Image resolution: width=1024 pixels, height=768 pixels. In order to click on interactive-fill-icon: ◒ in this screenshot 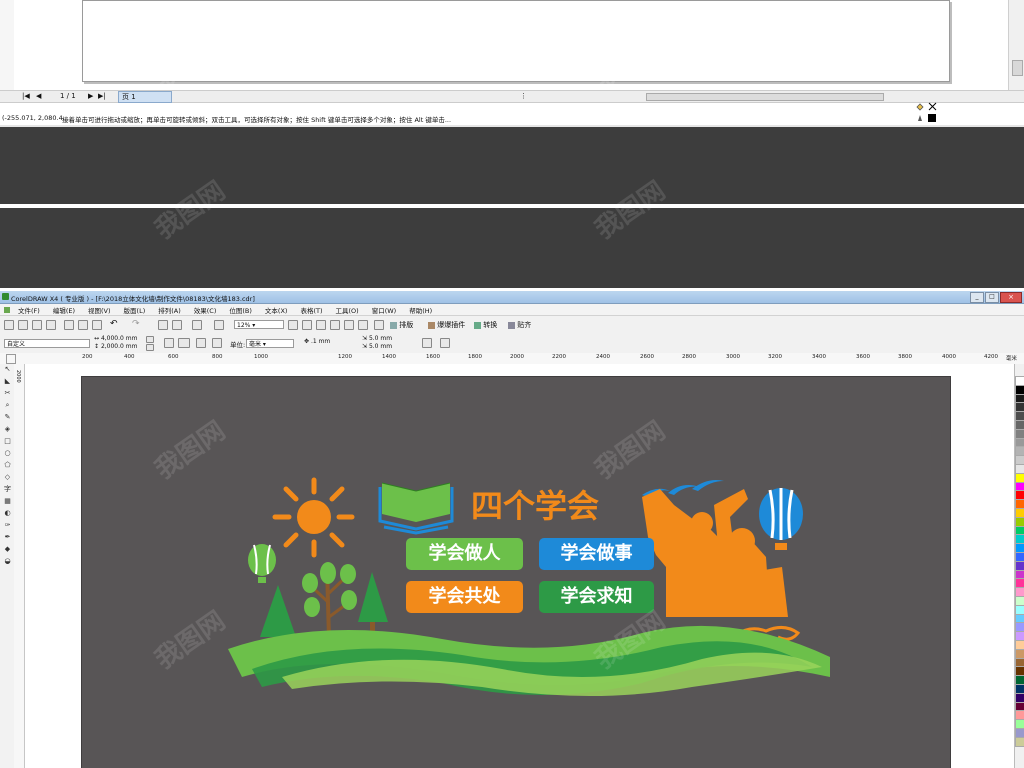, I will do `click(7, 561)`.